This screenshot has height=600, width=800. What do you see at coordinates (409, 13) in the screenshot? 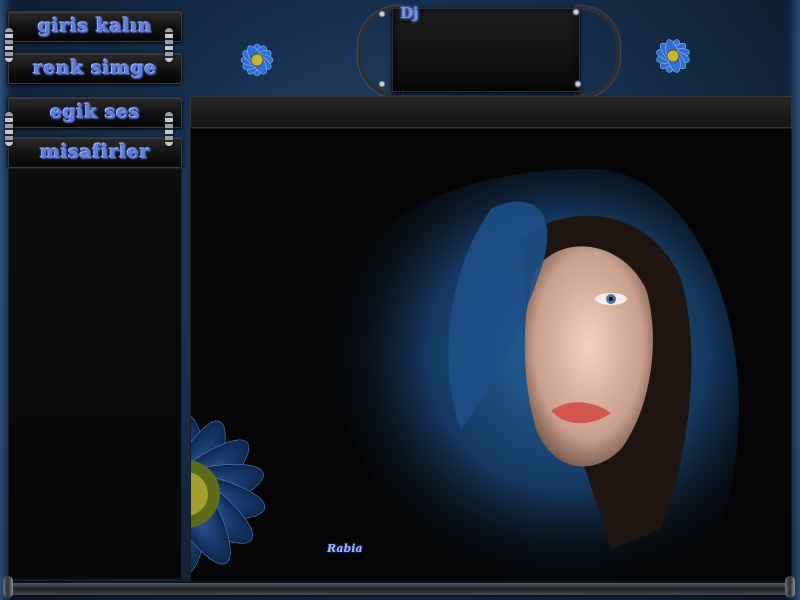
I see `dj-label: Dj` at bounding box center [409, 13].